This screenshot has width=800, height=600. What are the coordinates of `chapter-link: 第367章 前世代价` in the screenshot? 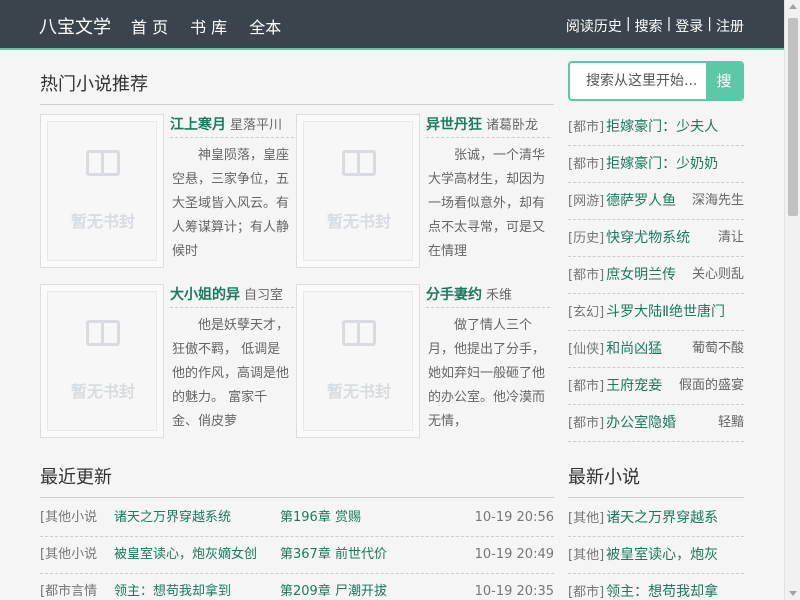 It's located at (375, 555).